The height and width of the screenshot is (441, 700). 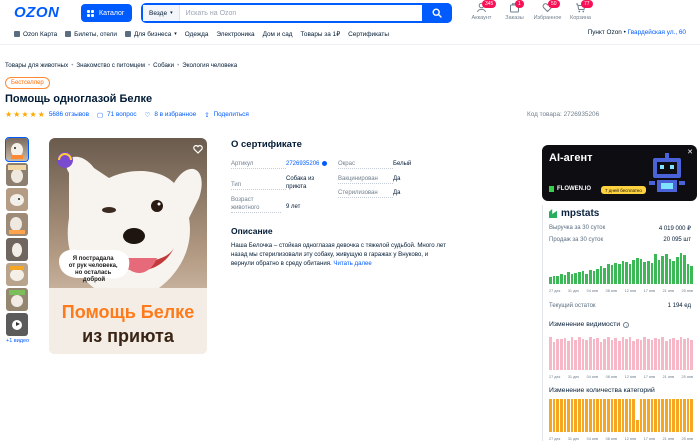 What do you see at coordinates (551, 189) in the screenshot?
I see `flowen-logo-icon` at bounding box center [551, 189].